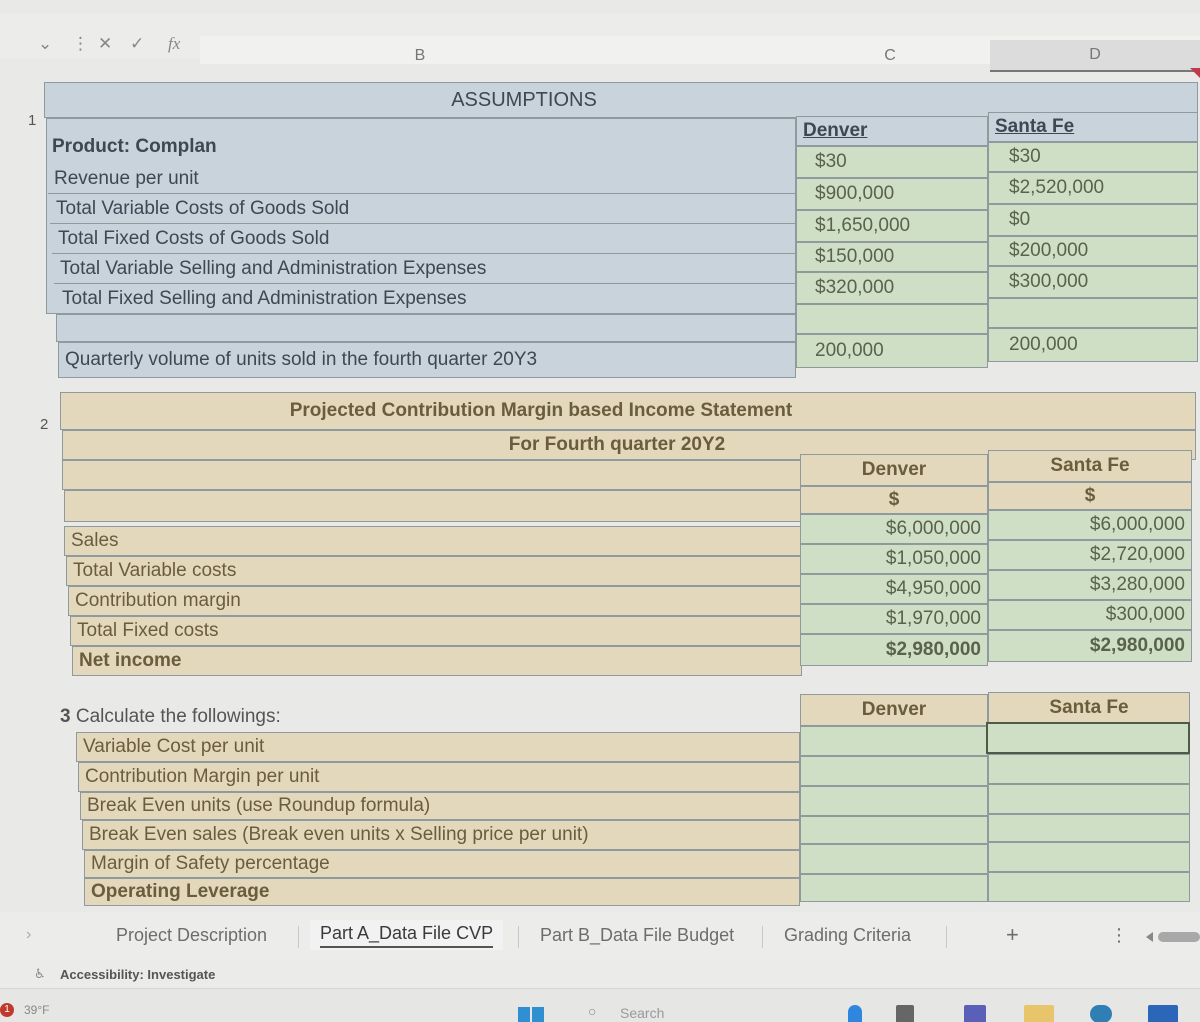 The width and height of the screenshot is (1200, 1022). Describe the element at coordinates (433, 541) in the screenshot. I see `statement-label: Sales` at that location.